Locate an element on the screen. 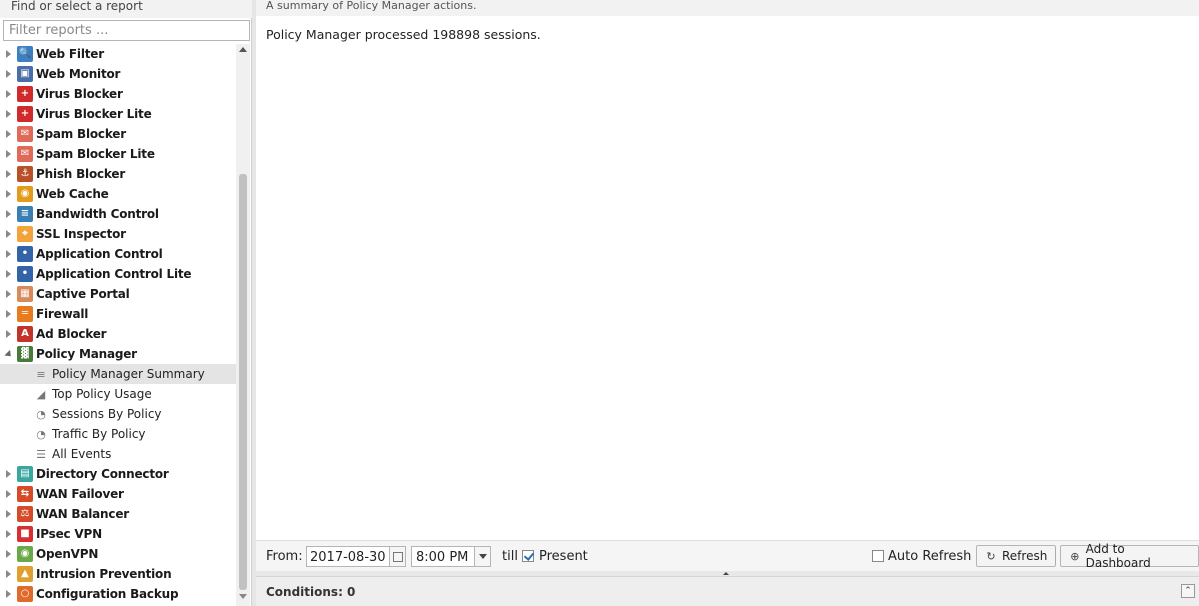 The height and width of the screenshot is (606, 1199). filter-reports-input is located at coordinates (126, 30).